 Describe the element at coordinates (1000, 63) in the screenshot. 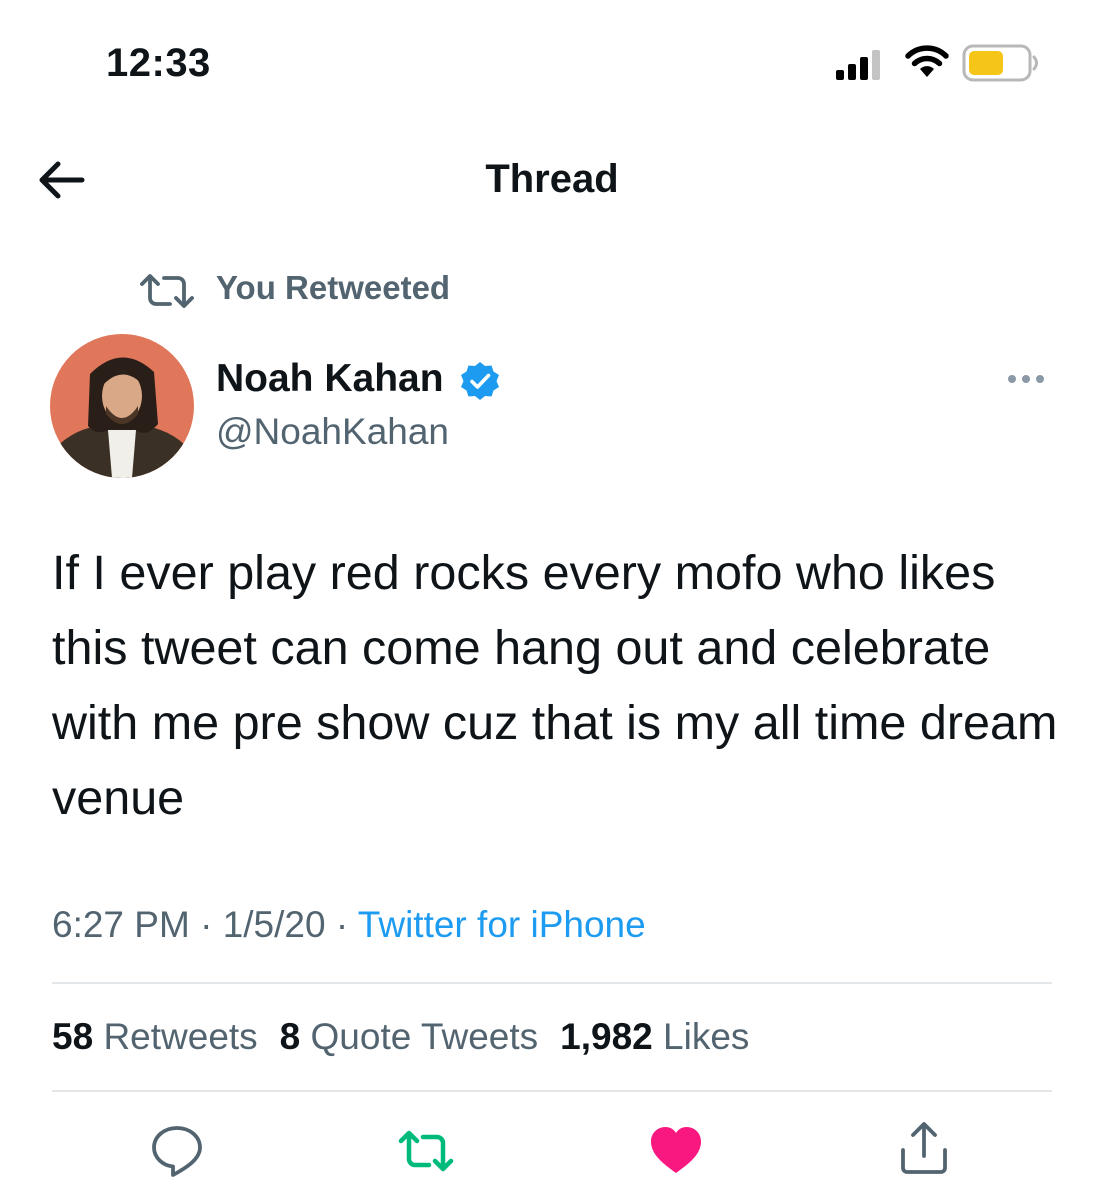

I see `battery-icon` at that location.